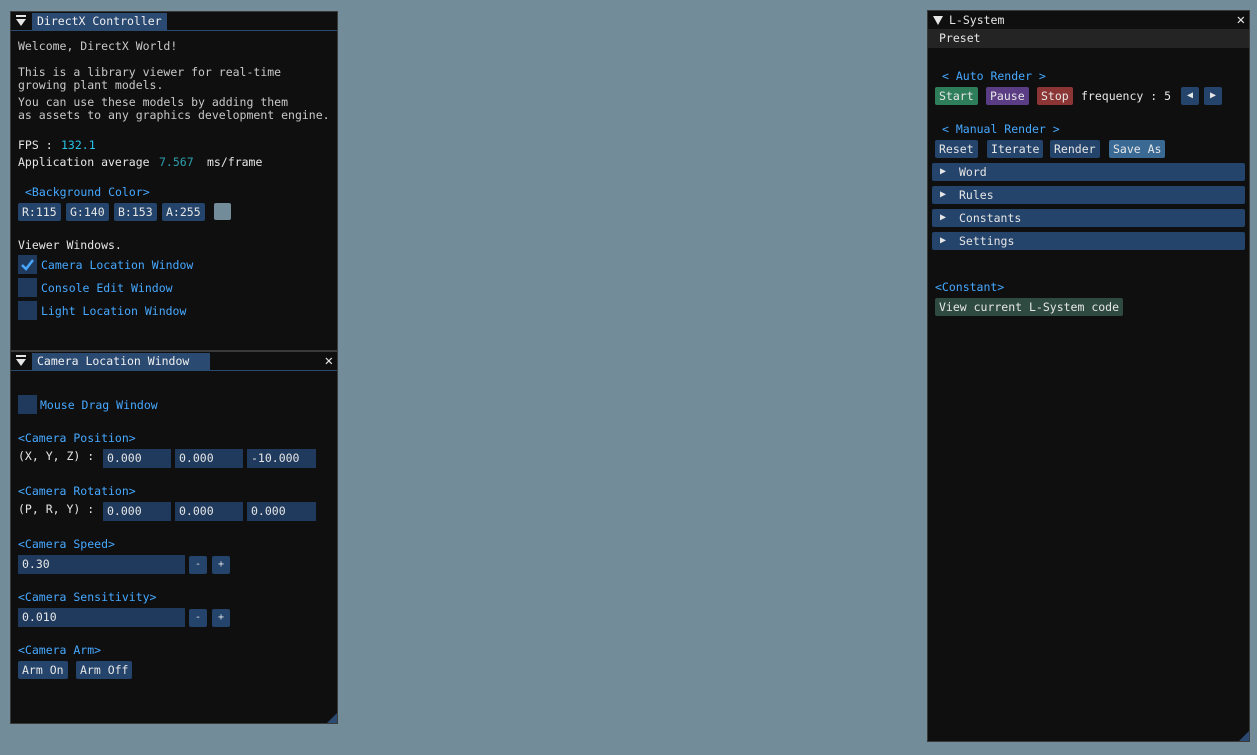 Image resolution: width=1257 pixels, height=755 pixels. Describe the element at coordinates (970, 287) in the screenshot. I see `constant-header: <Constant>` at that location.